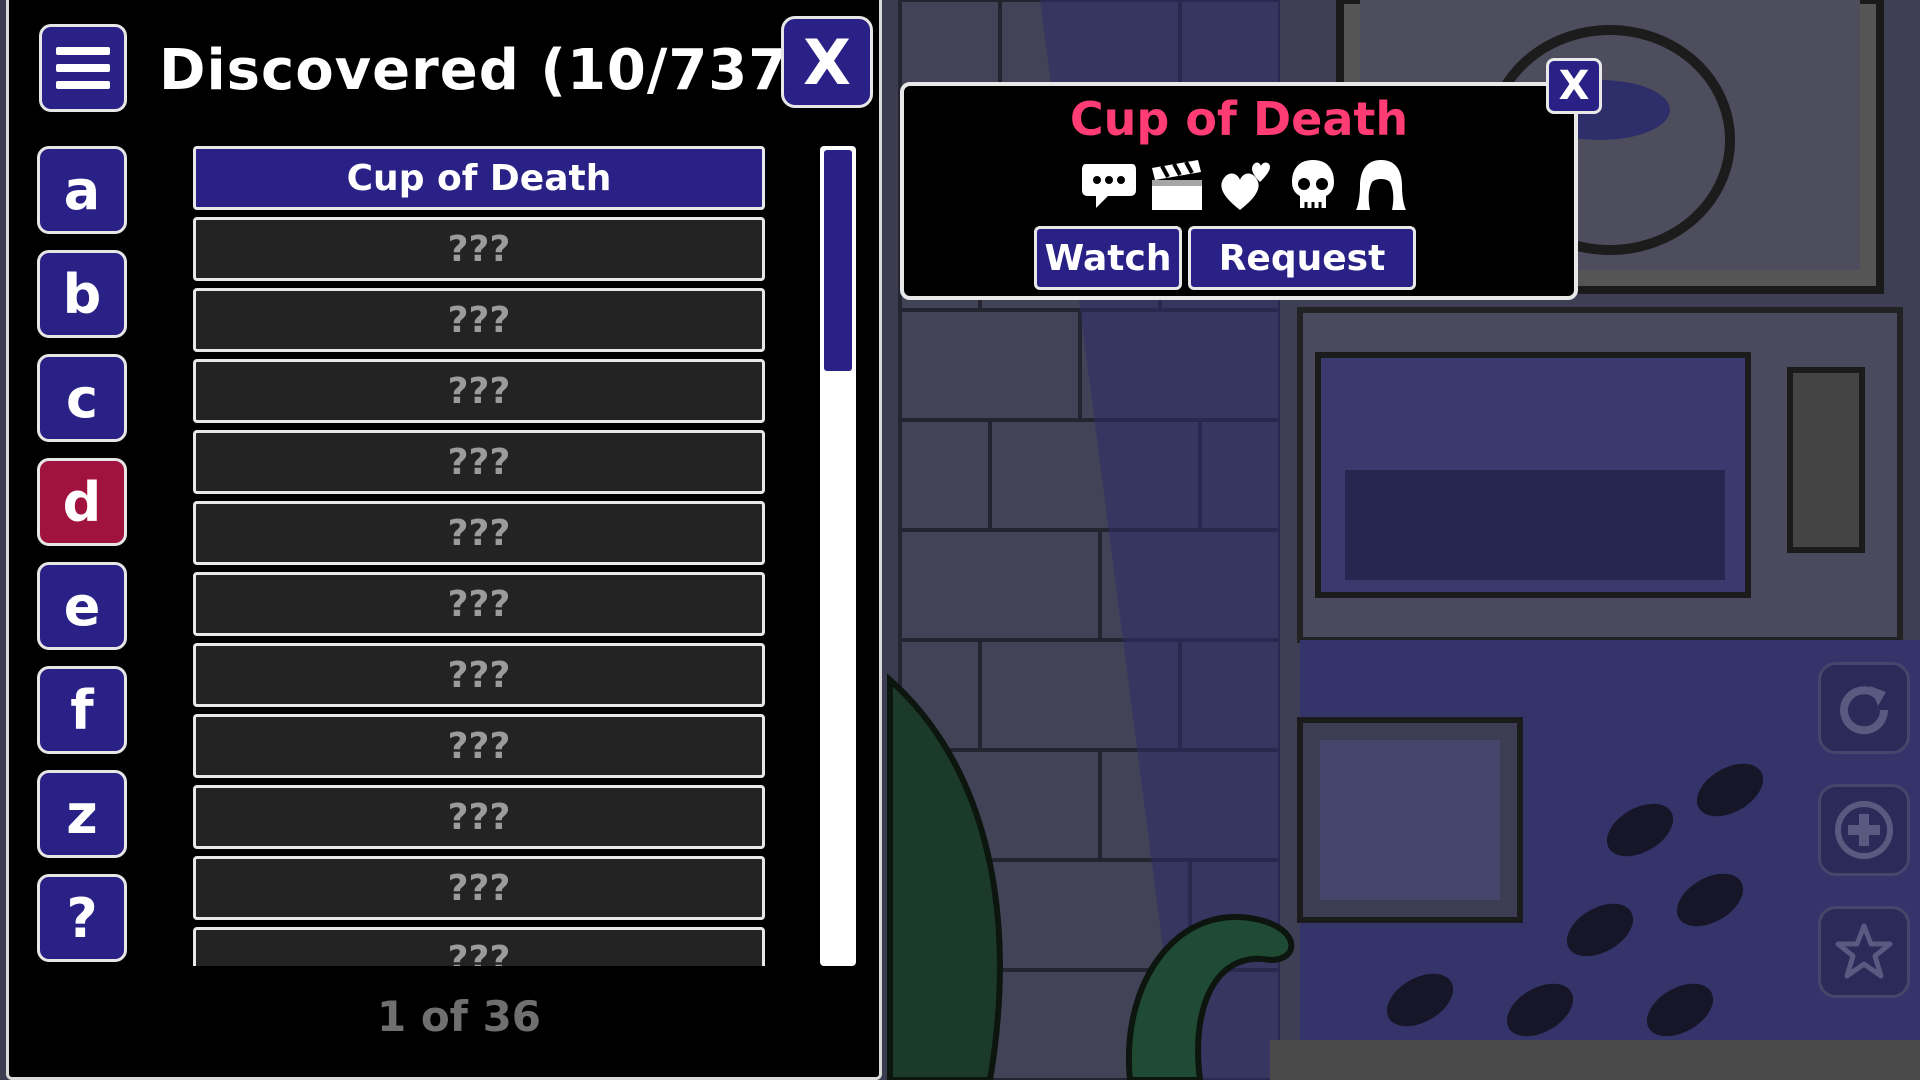  I want to click on plus-icon, so click(1864, 830).